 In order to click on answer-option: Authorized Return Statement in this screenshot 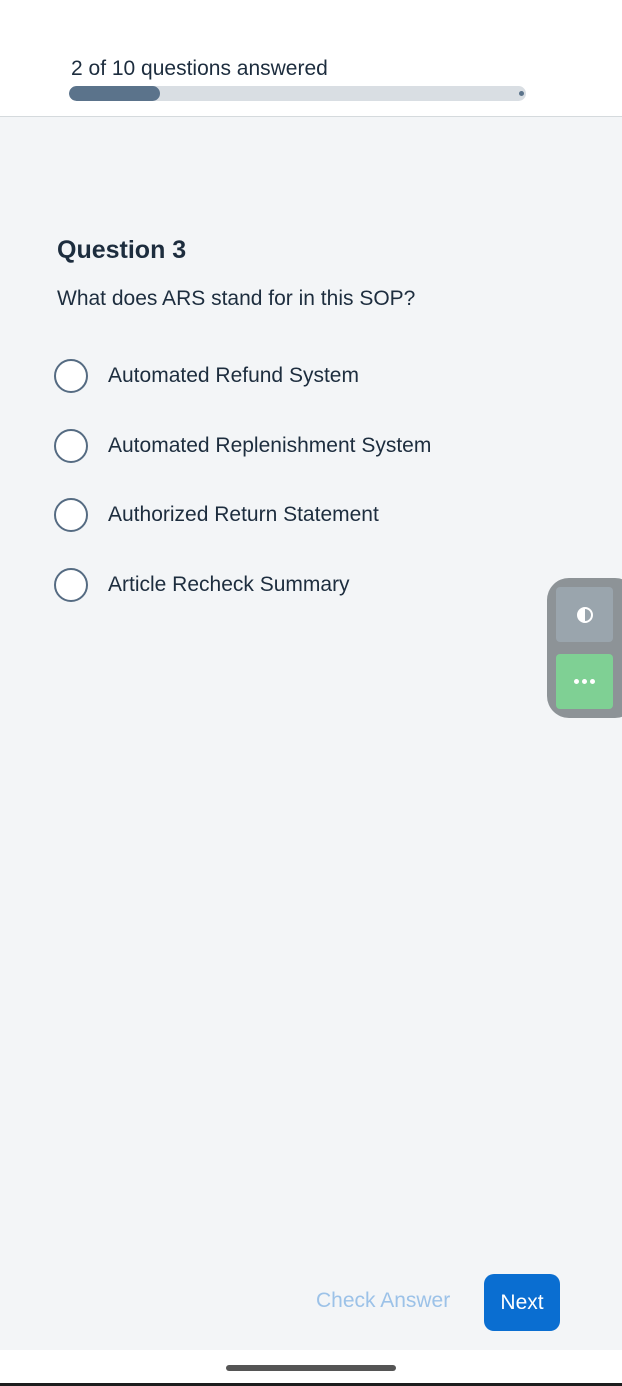, I will do `click(242, 515)`.